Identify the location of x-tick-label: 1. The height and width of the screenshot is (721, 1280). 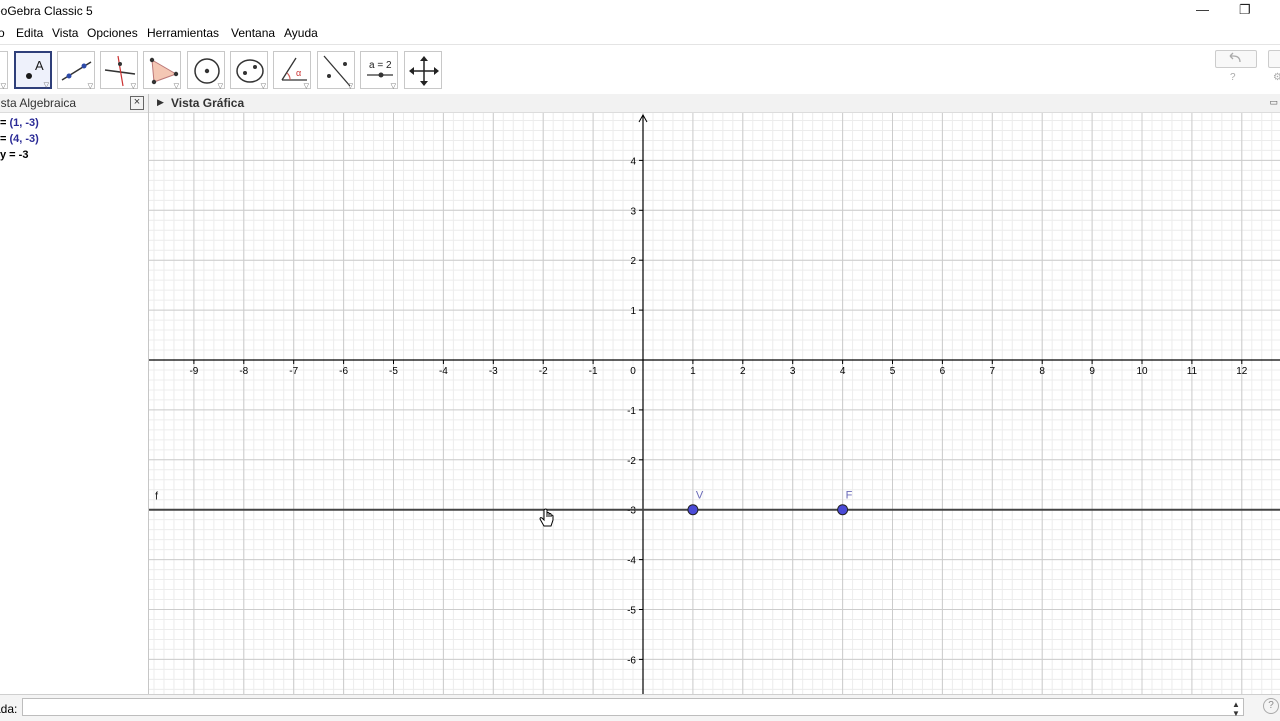
(693, 371).